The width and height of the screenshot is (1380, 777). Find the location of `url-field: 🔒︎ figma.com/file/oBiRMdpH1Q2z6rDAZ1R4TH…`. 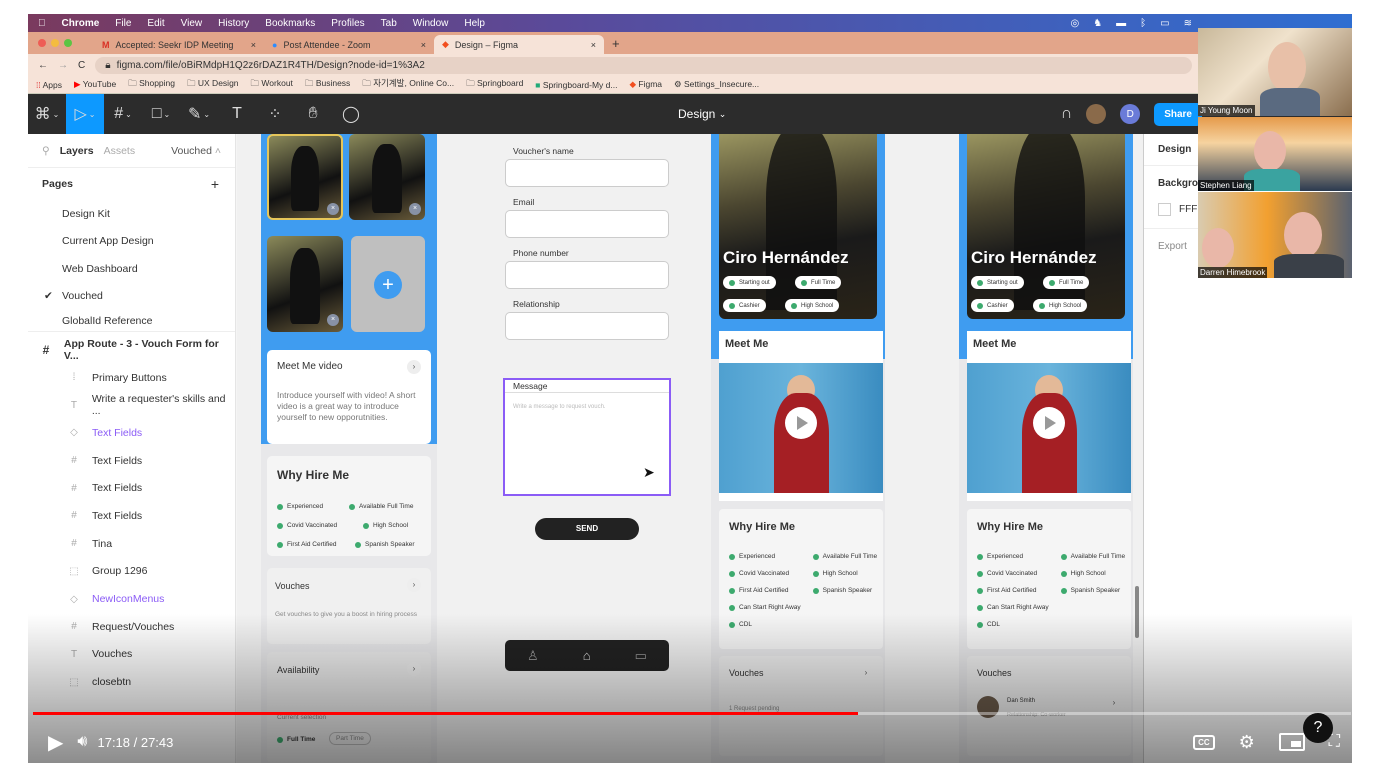

url-field: 🔒︎ figma.com/file/oBiRMdpH1Q2z6rDAZ1R4TH… is located at coordinates (643, 65).